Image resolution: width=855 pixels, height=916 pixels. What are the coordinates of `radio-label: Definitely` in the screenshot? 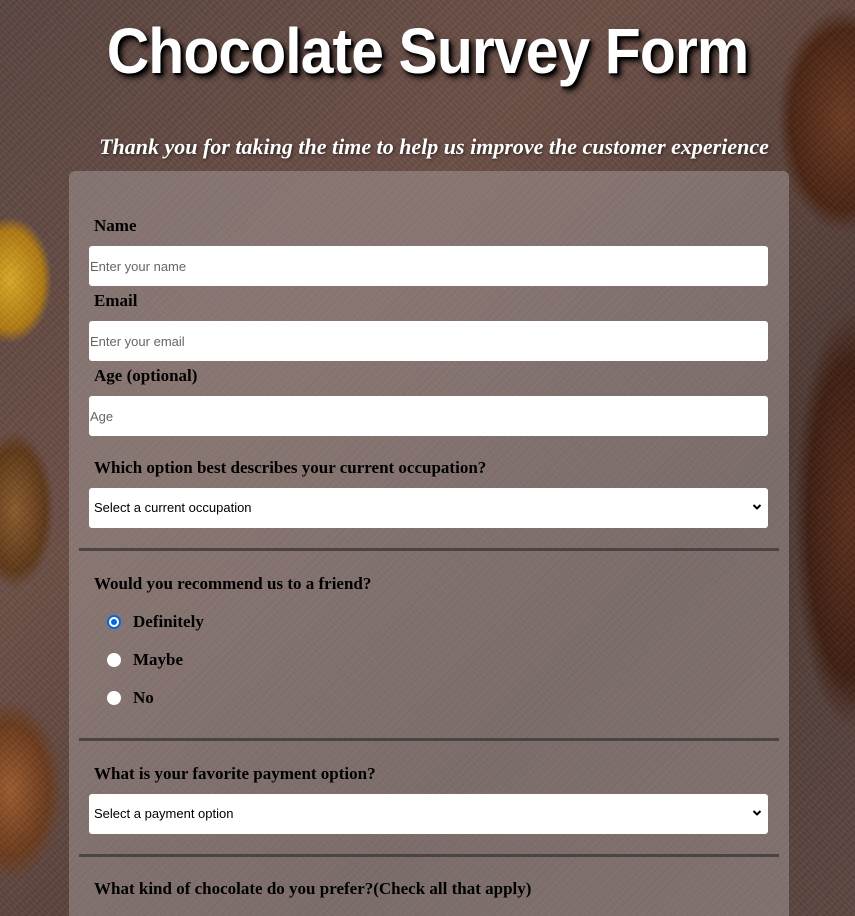 It's located at (168, 621).